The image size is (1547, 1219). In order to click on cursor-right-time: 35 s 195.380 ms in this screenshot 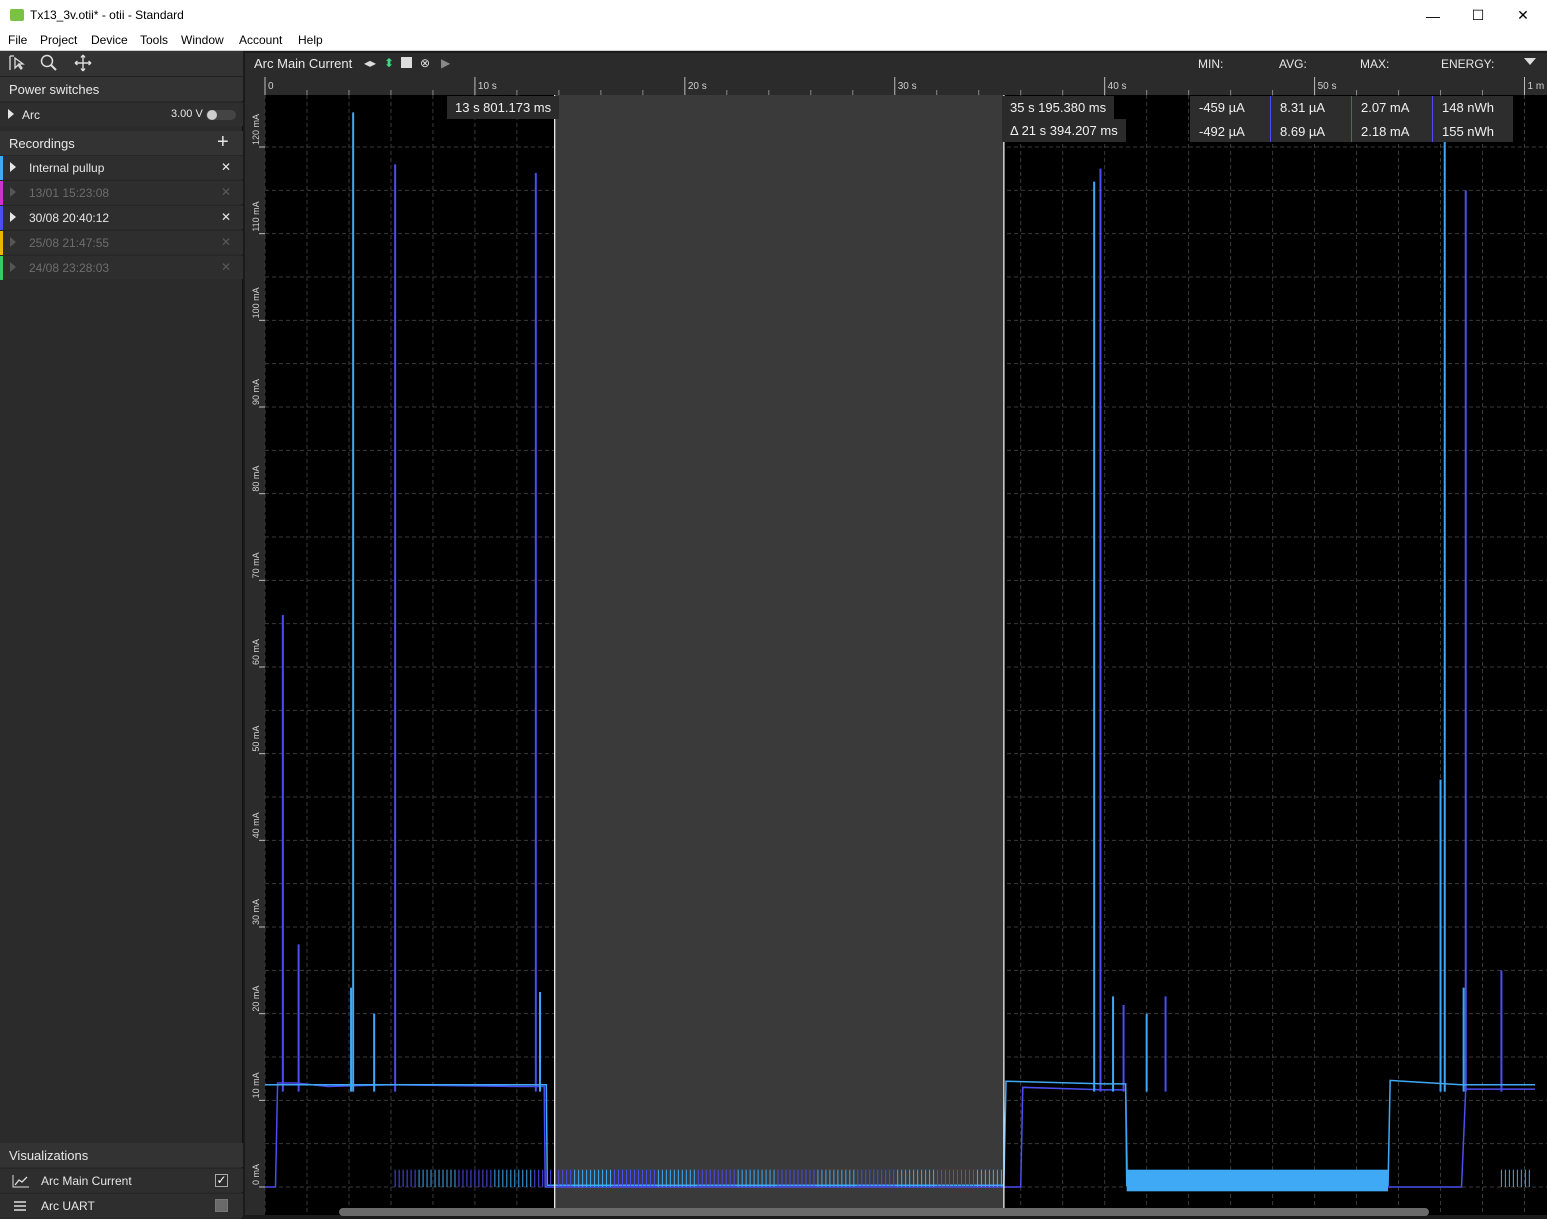, I will do `click(1058, 107)`.